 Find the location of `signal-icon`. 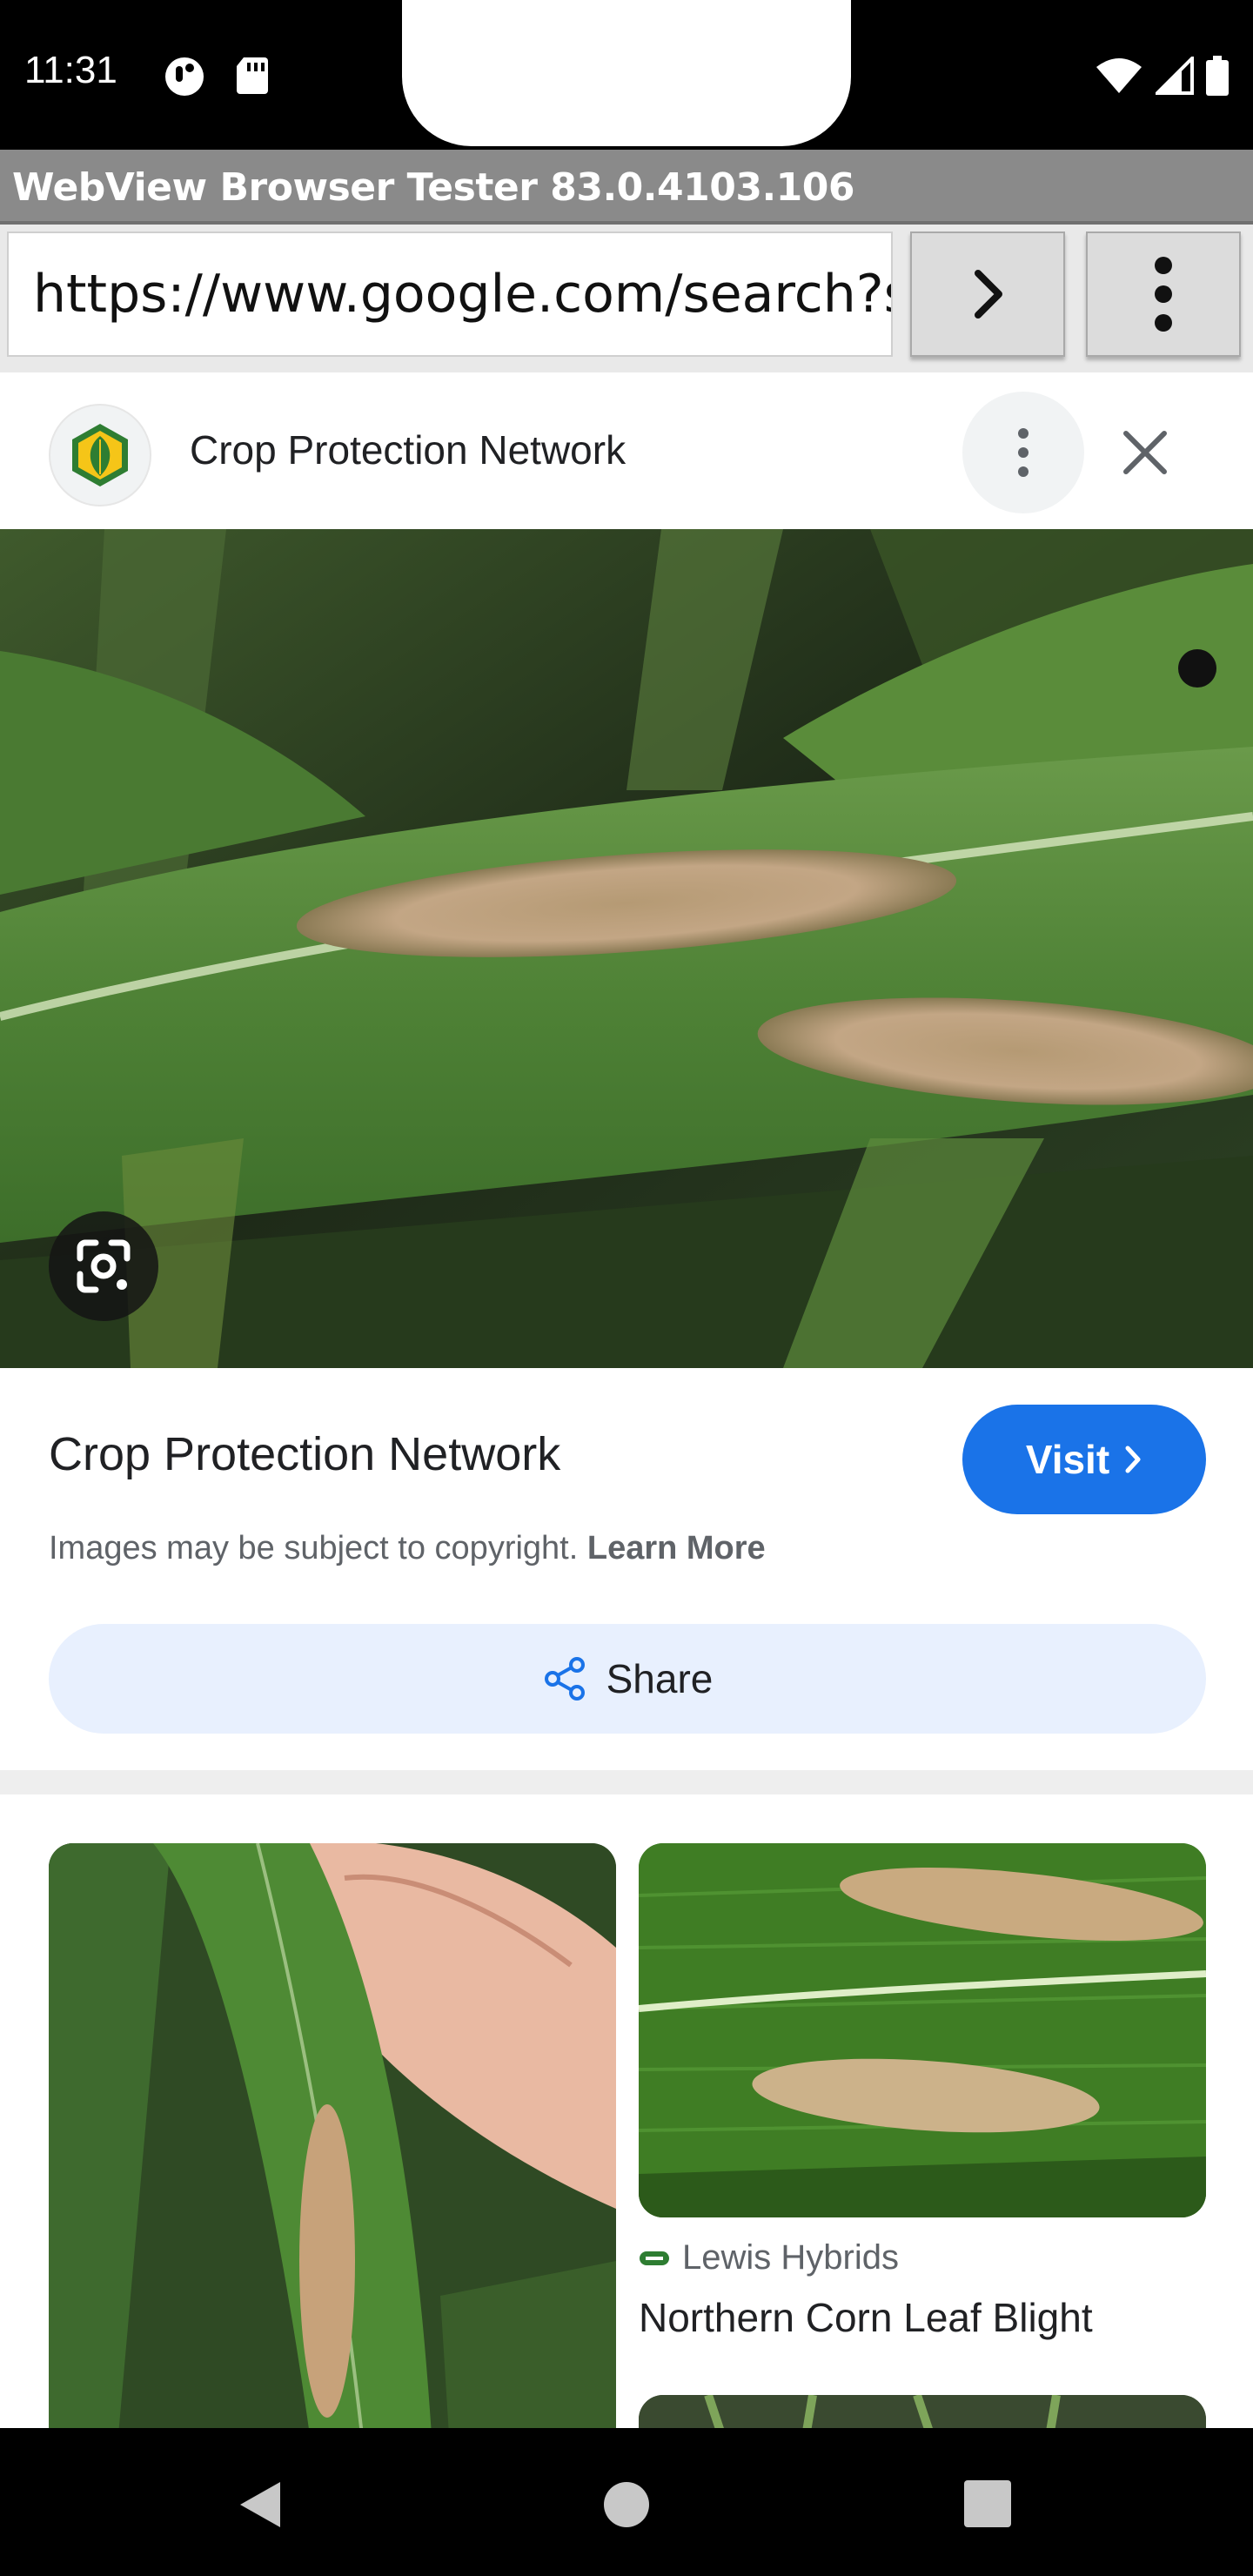

signal-icon is located at coordinates (1175, 76).